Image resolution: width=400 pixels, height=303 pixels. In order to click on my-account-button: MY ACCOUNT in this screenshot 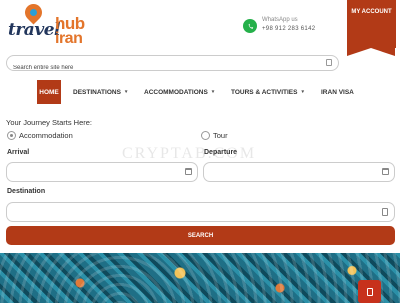, I will do `click(371, 28)`.